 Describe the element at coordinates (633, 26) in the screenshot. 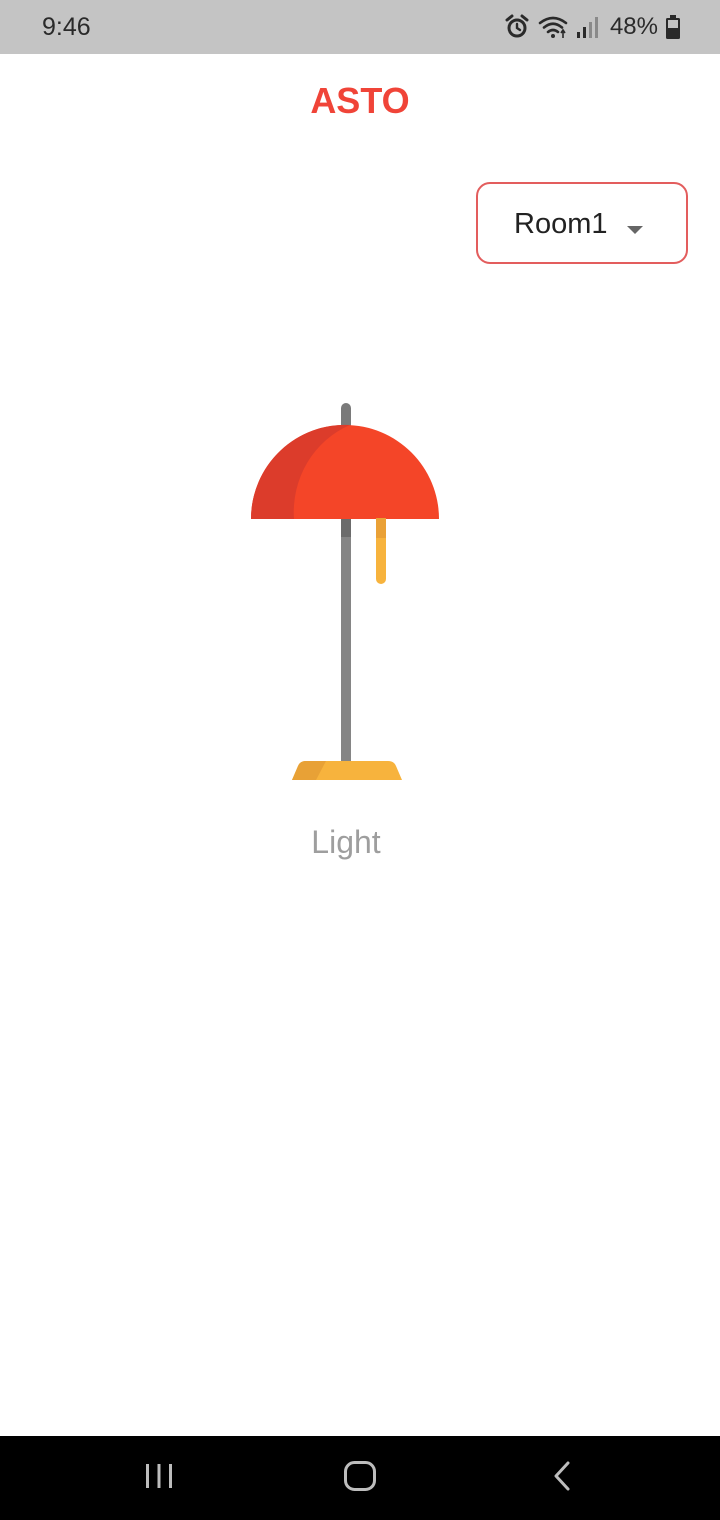

I see `battery-percent: 48%` at that location.